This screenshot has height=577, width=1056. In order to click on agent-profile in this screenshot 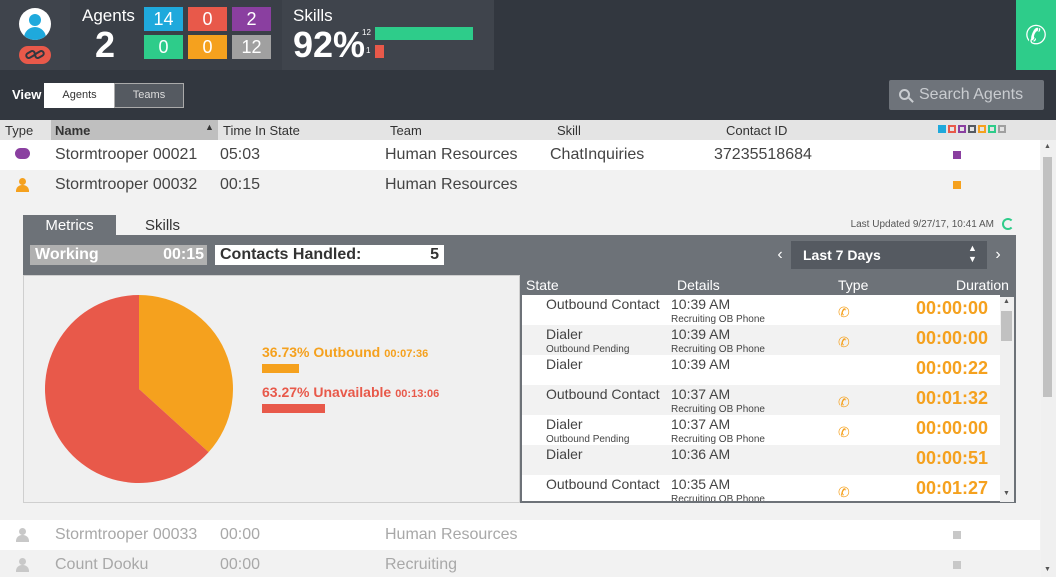, I will do `click(35, 35)`.